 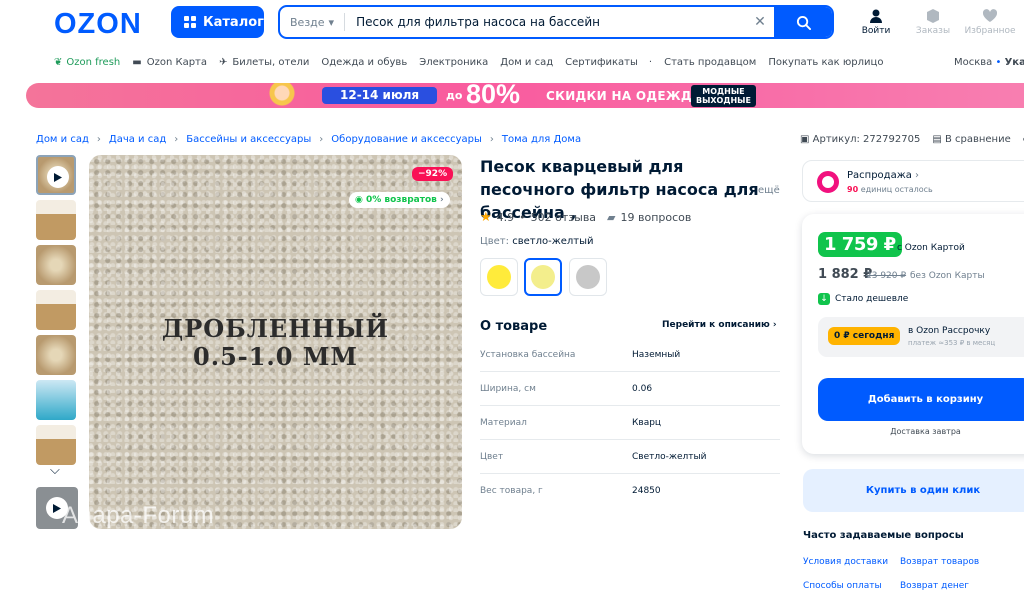 I want to click on catalog-button: Каталог, so click(x=217, y=22).